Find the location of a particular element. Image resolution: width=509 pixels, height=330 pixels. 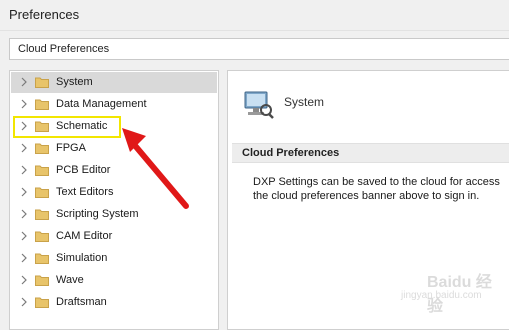

cloud-preferences-bar: Cloud Preferences is located at coordinates (259, 49).